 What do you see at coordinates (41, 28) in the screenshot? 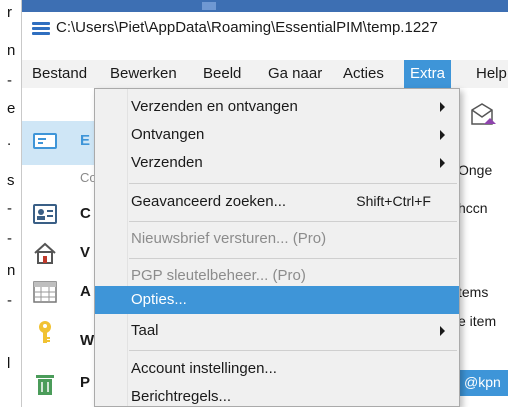
I see `essentialpim-app-icon` at bounding box center [41, 28].